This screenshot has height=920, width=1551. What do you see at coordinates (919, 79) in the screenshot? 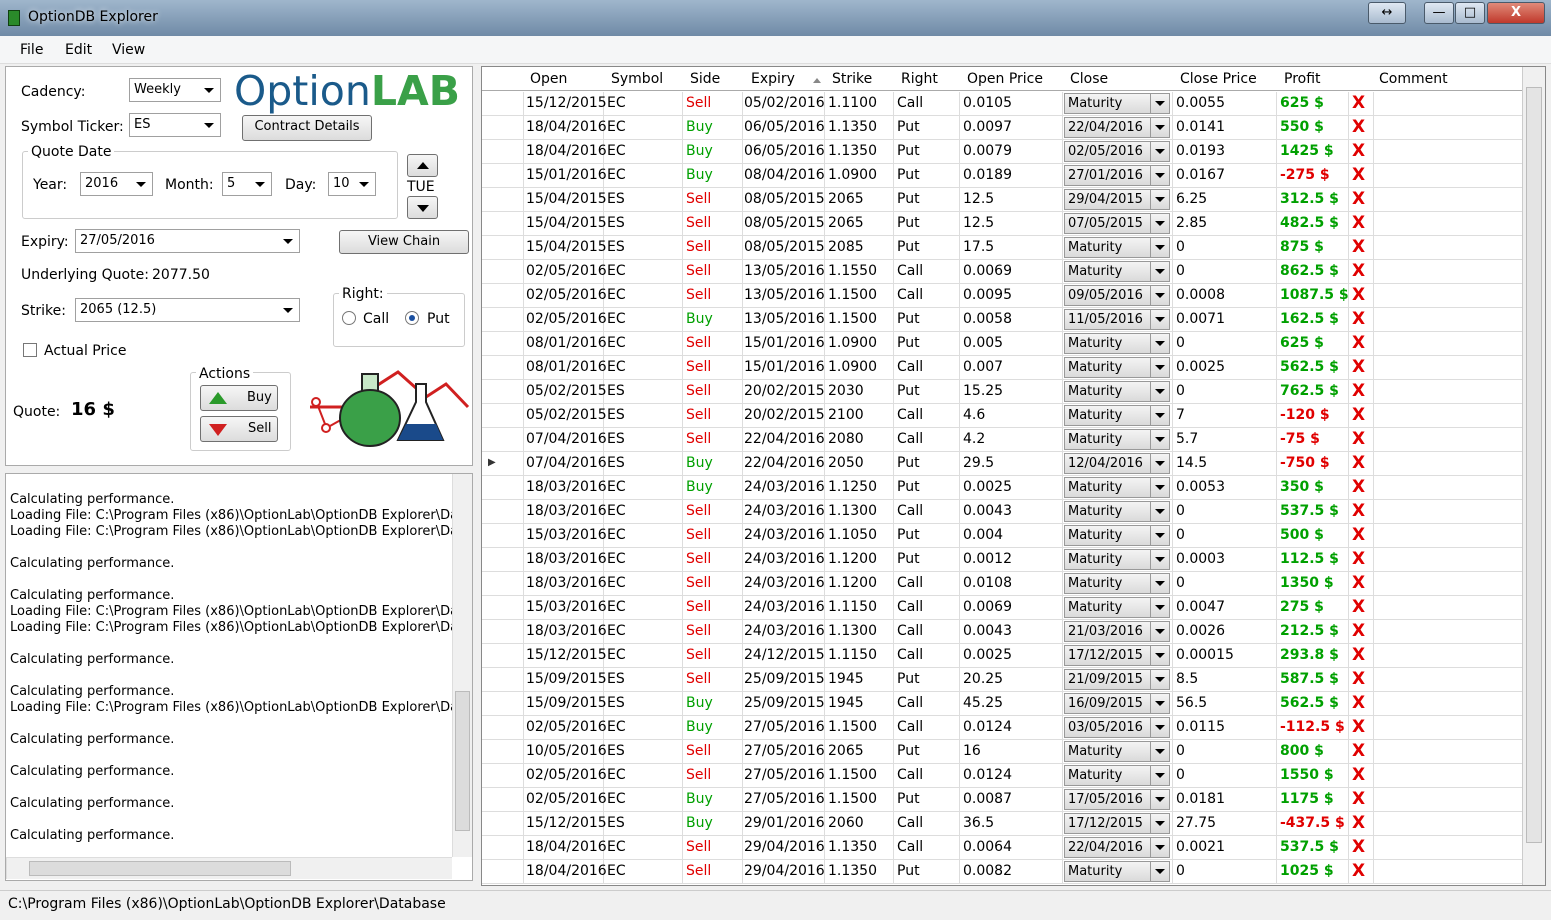
I see `col-right: Right` at bounding box center [919, 79].